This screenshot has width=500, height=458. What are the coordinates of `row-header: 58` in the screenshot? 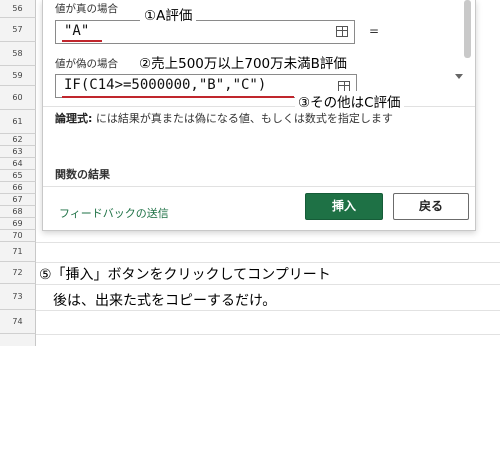 It's located at (18, 54).